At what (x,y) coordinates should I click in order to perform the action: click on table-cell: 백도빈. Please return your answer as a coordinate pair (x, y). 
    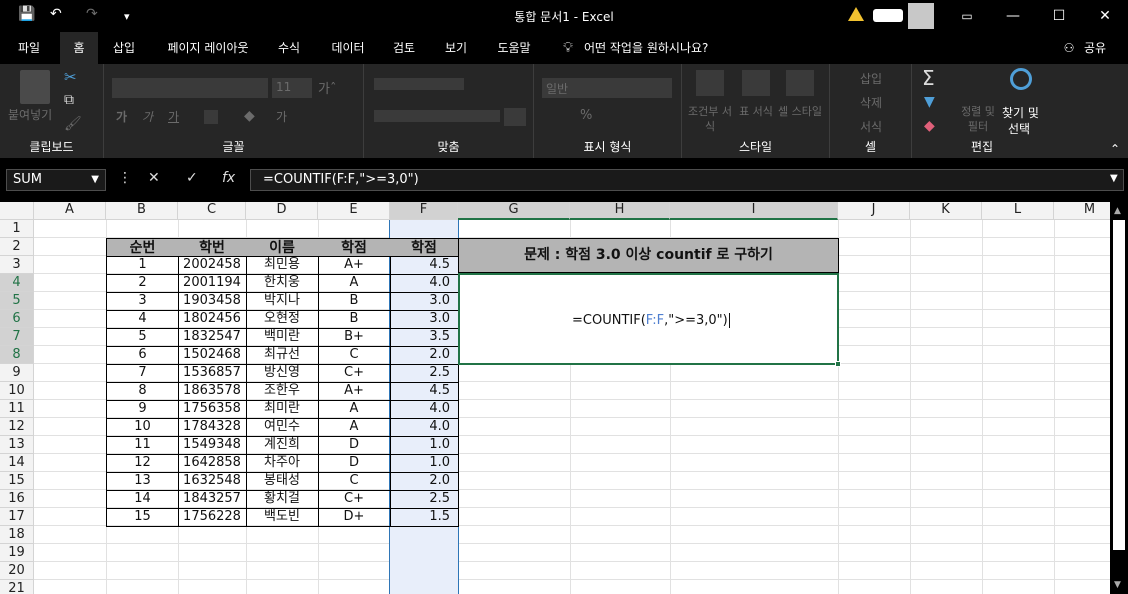
    Looking at the image, I should click on (282, 517).